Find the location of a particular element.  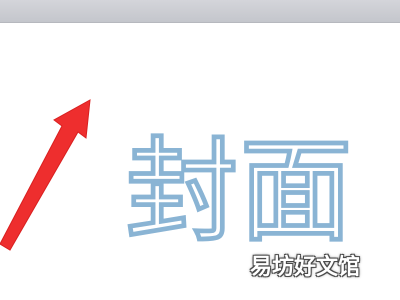

watermark-text: 易坊好文馆 is located at coordinates (305, 267).